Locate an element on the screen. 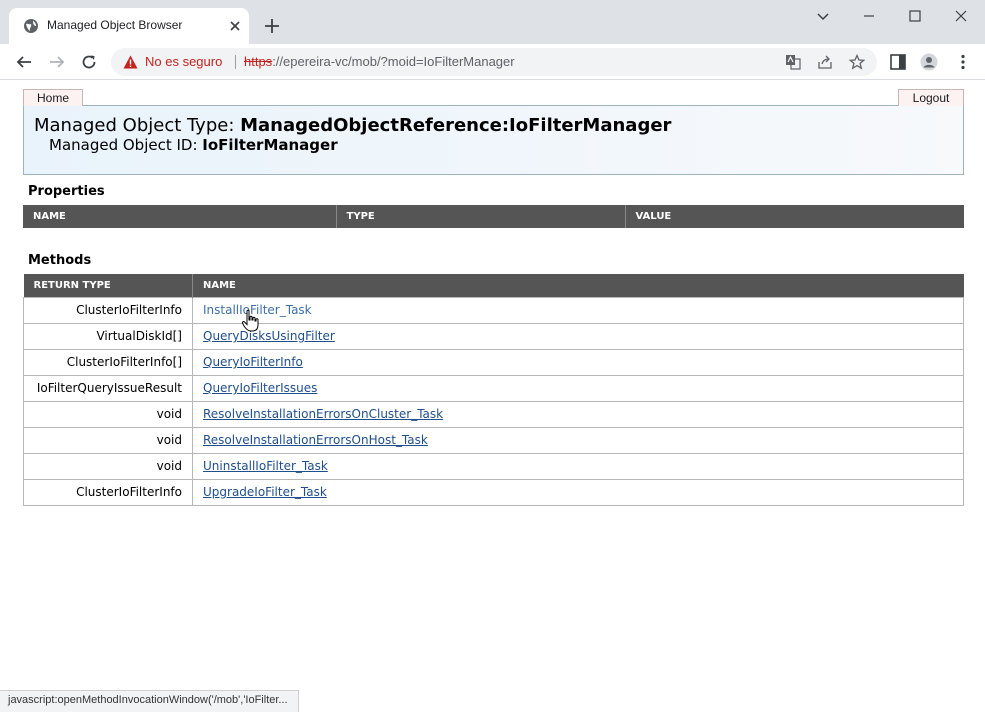 The height and width of the screenshot is (713, 985). new-tab-icon is located at coordinates (272, 26).